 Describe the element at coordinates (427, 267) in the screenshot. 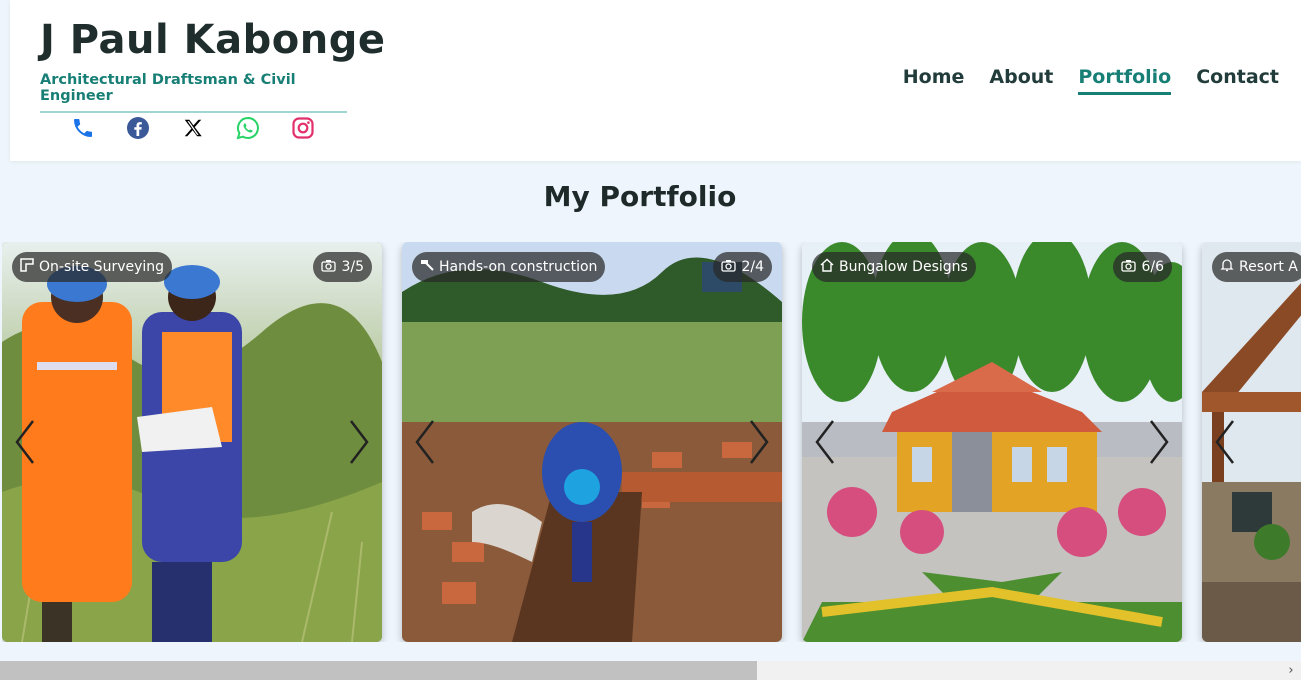

I see `hammer-icon` at that location.